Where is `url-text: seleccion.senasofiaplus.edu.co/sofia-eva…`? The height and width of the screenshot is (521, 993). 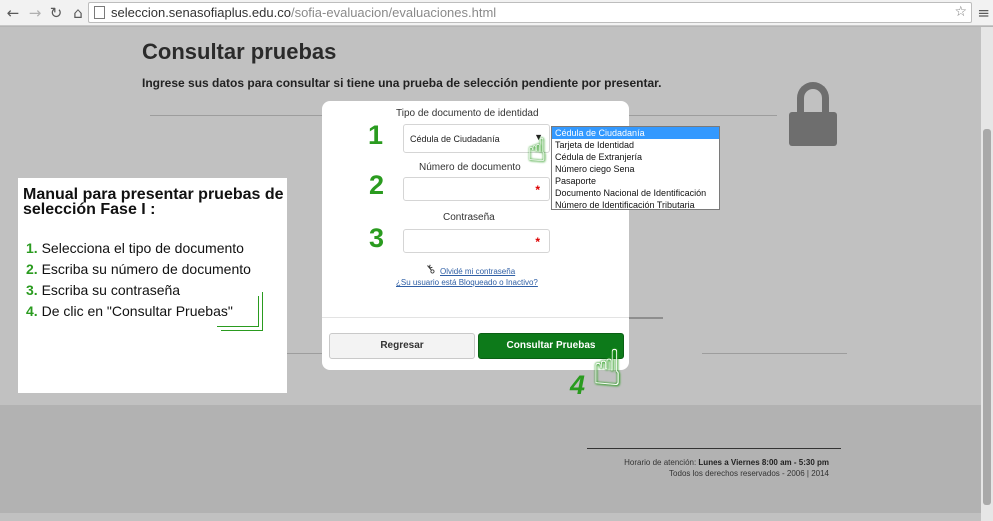
url-text: seleccion.senasofiaplus.edu.co/sofia-eva… is located at coordinates (303, 13).